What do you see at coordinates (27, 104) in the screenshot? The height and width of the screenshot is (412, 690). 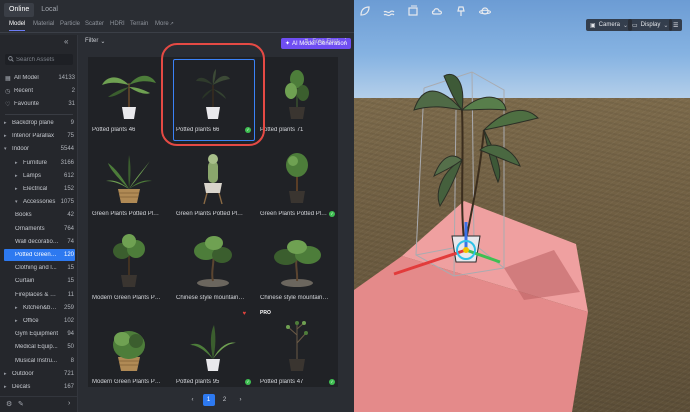 I see `nav-label: Favourite` at bounding box center [27, 104].